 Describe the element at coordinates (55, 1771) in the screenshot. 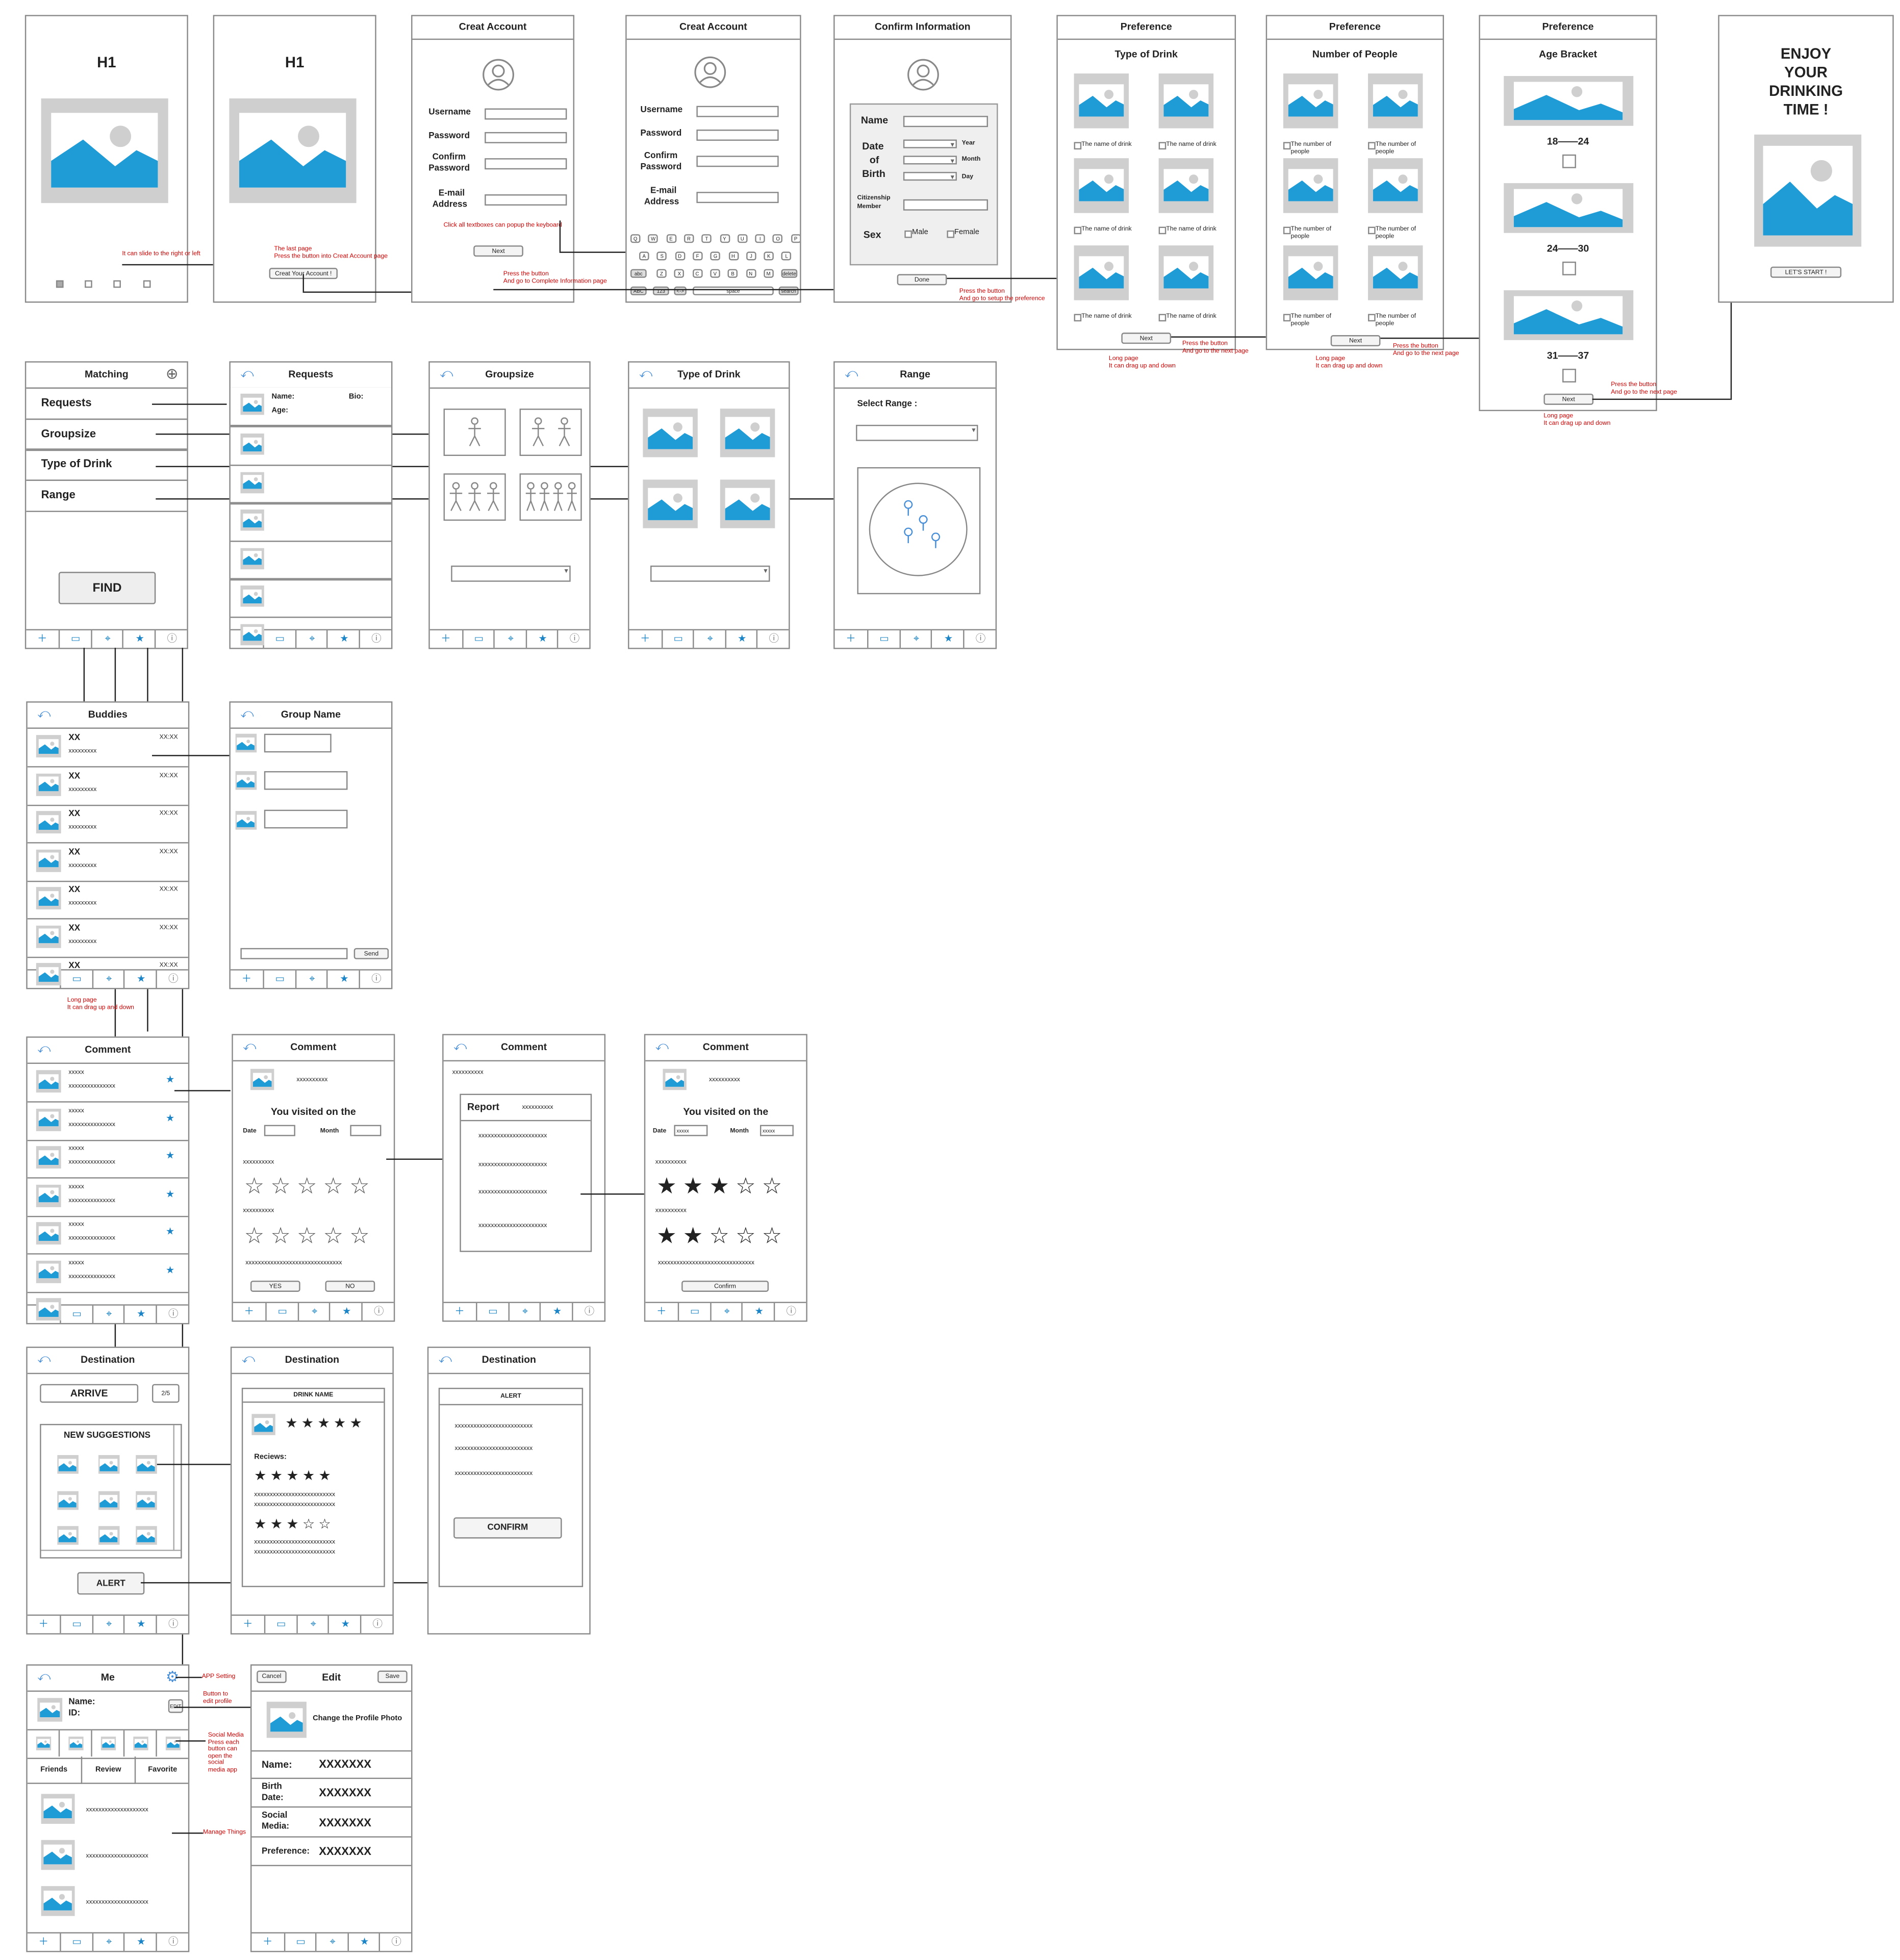

I see `me-tab: Friends` at that location.